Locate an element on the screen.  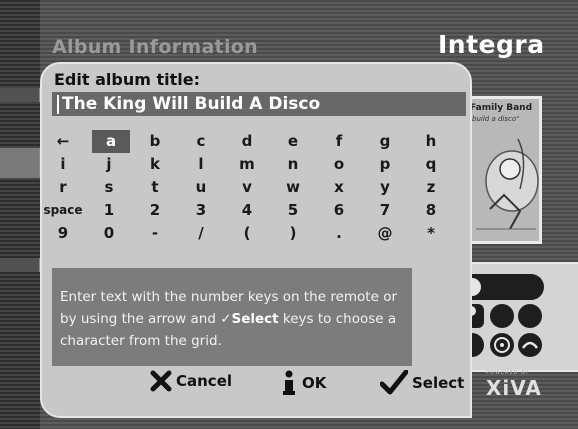
key-2-3: u is located at coordinates (201, 187).